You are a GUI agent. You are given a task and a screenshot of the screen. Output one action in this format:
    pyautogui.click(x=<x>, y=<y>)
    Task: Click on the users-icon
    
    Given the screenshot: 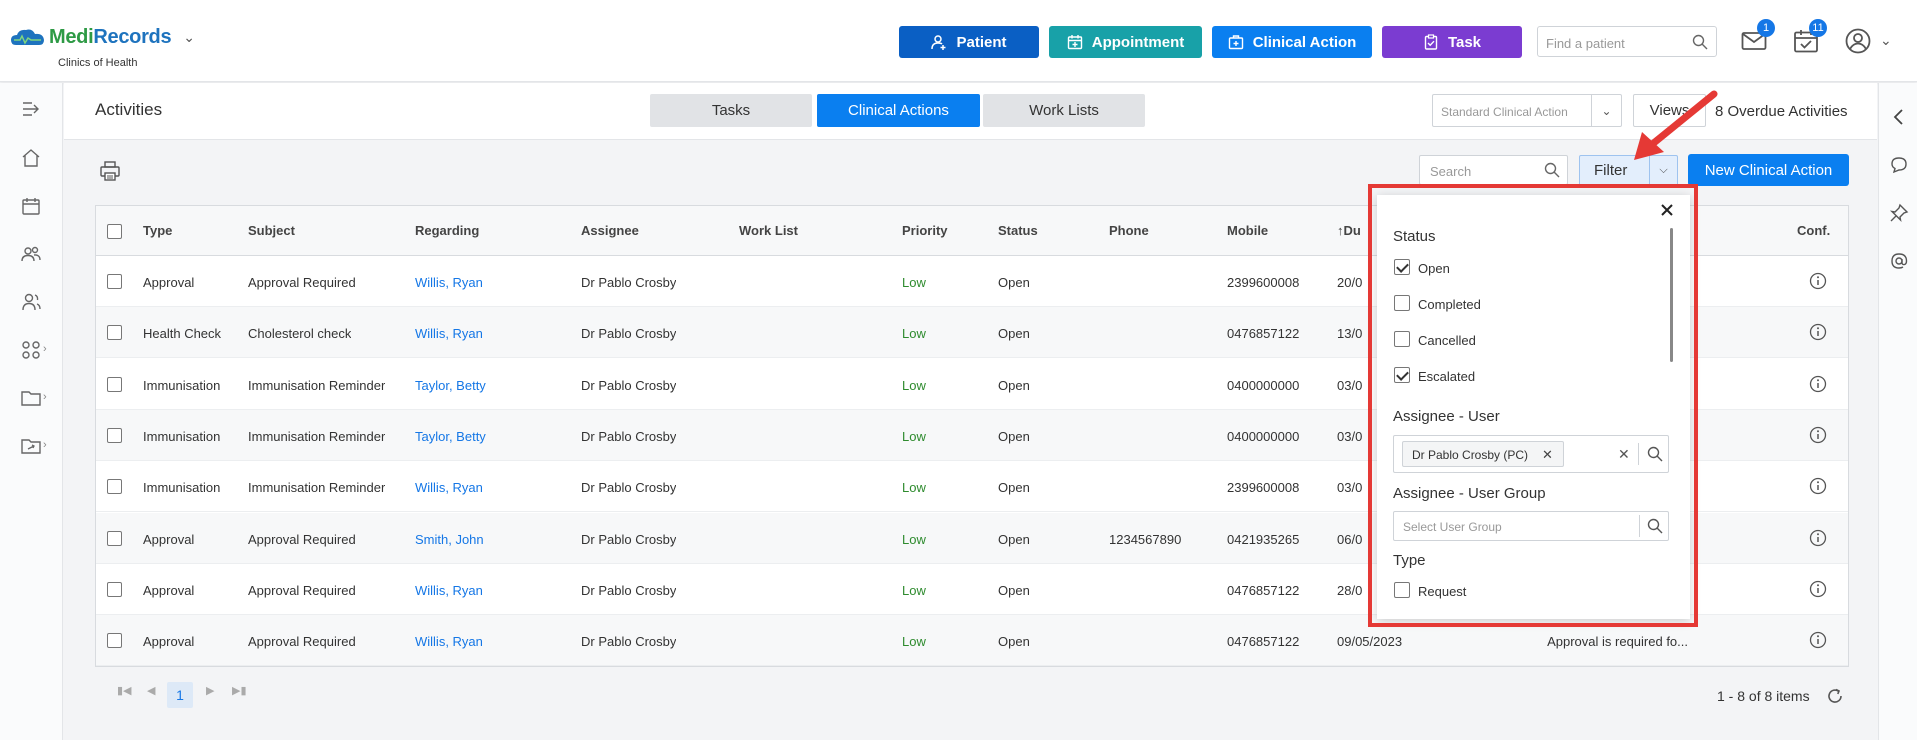 What is the action you would take?
    pyautogui.click(x=31, y=302)
    